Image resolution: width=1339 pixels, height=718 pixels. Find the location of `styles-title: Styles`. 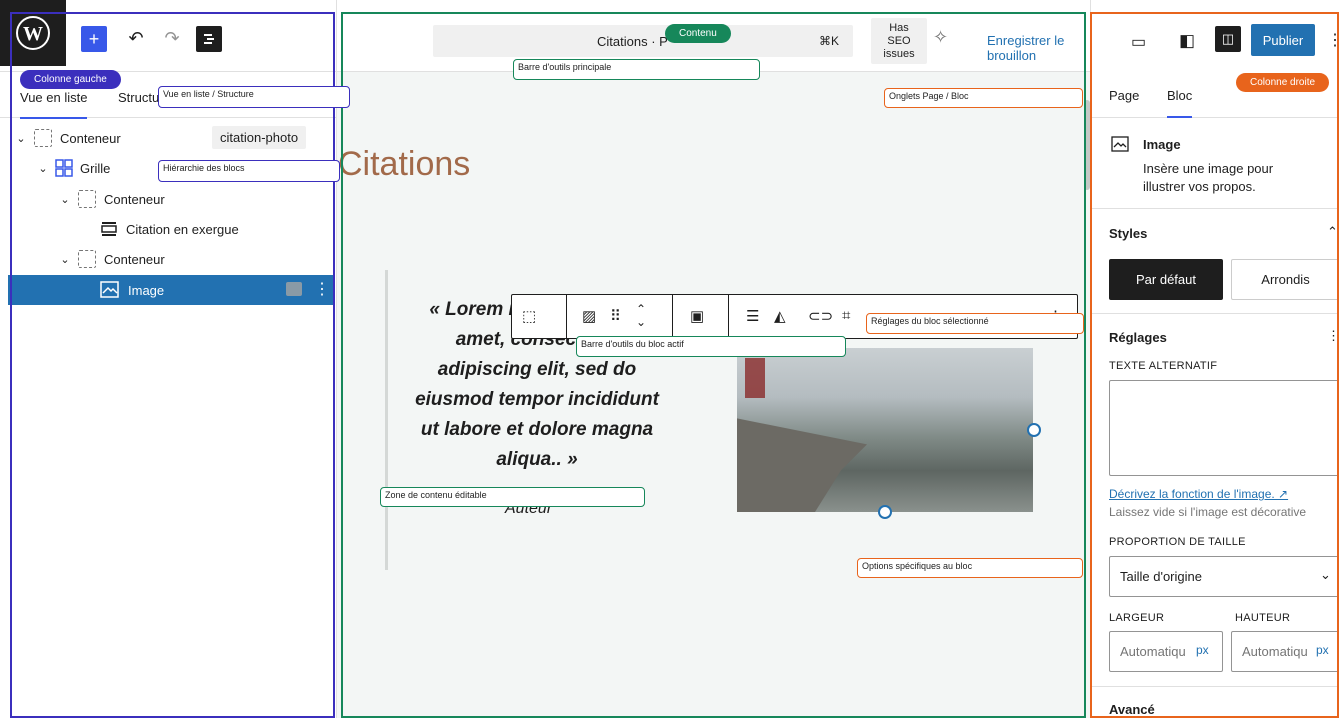

styles-title: Styles is located at coordinates (1128, 233).